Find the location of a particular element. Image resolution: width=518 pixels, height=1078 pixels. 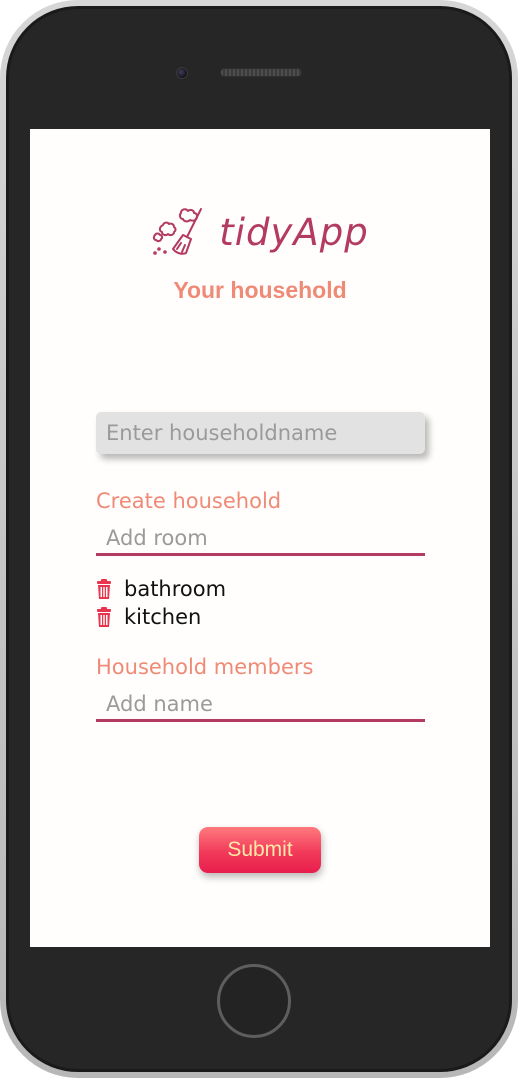

household-members-label: Household members is located at coordinates (205, 667).